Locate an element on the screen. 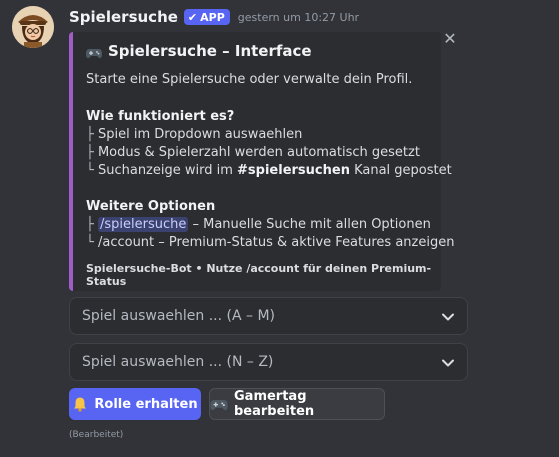 The width and height of the screenshot is (559, 457). get-role-button: Rolle erhalten is located at coordinates (135, 404).